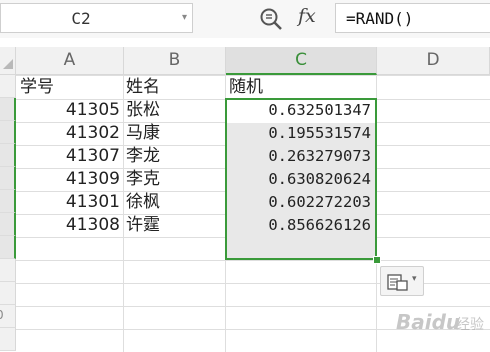 Image resolution: width=490 pixels, height=352 pixels. I want to click on cell-b1: 姓名, so click(143, 87).